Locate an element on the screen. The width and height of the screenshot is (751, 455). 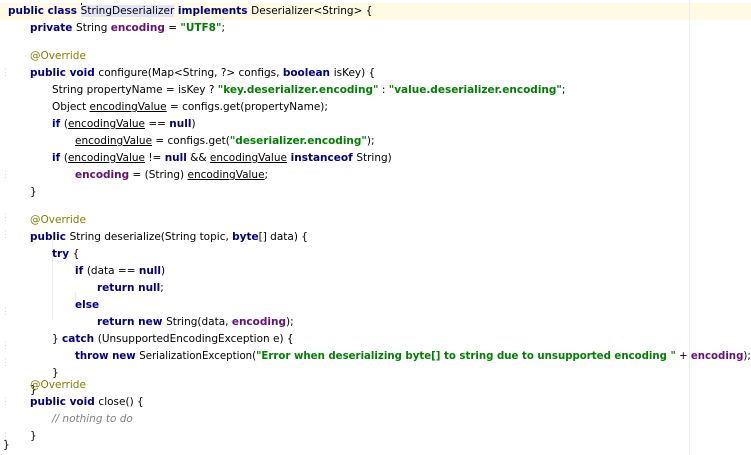
code-line: // nothing to do is located at coordinates (92, 419).